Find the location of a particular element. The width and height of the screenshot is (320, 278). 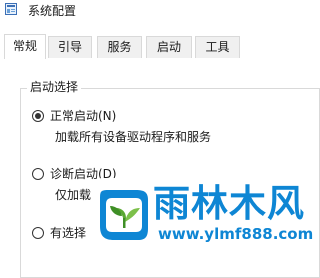

tab-label: 启动 is located at coordinates (168, 47).